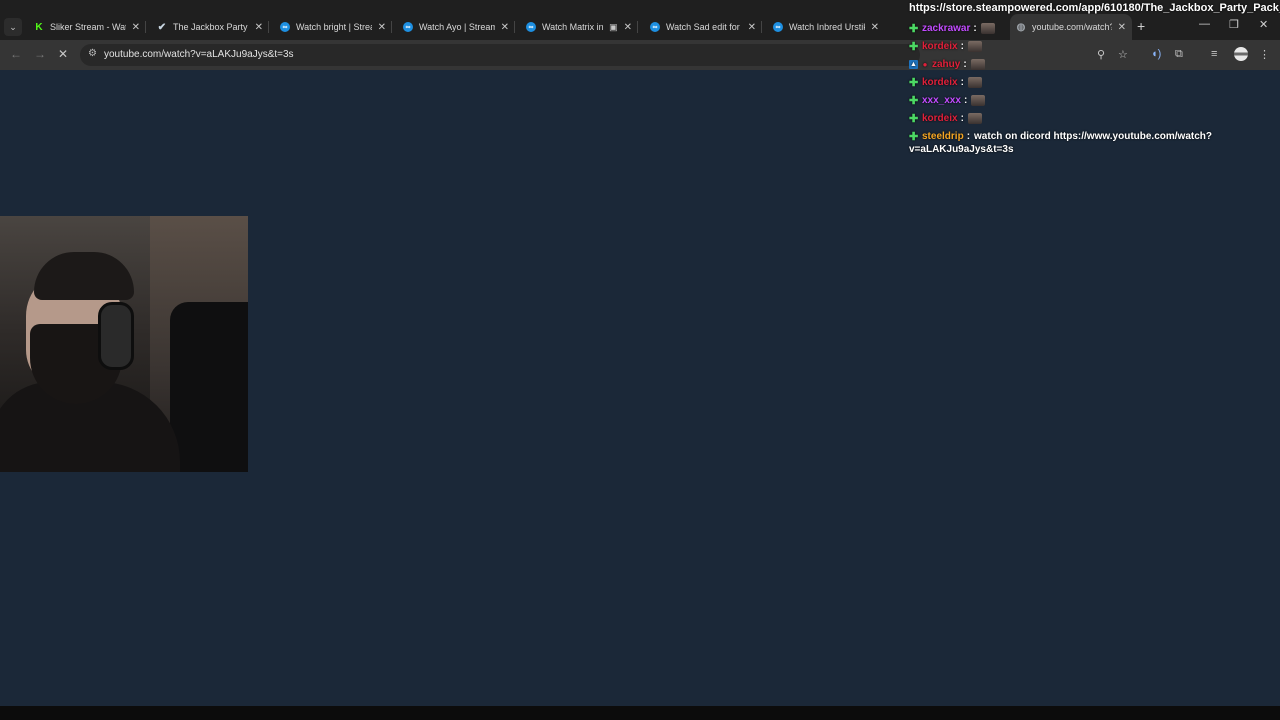 The image size is (1280, 720). I want to click on tab-watch-ayo: ∞ Watch Ayo | Streamable ✕, so click(456, 27).